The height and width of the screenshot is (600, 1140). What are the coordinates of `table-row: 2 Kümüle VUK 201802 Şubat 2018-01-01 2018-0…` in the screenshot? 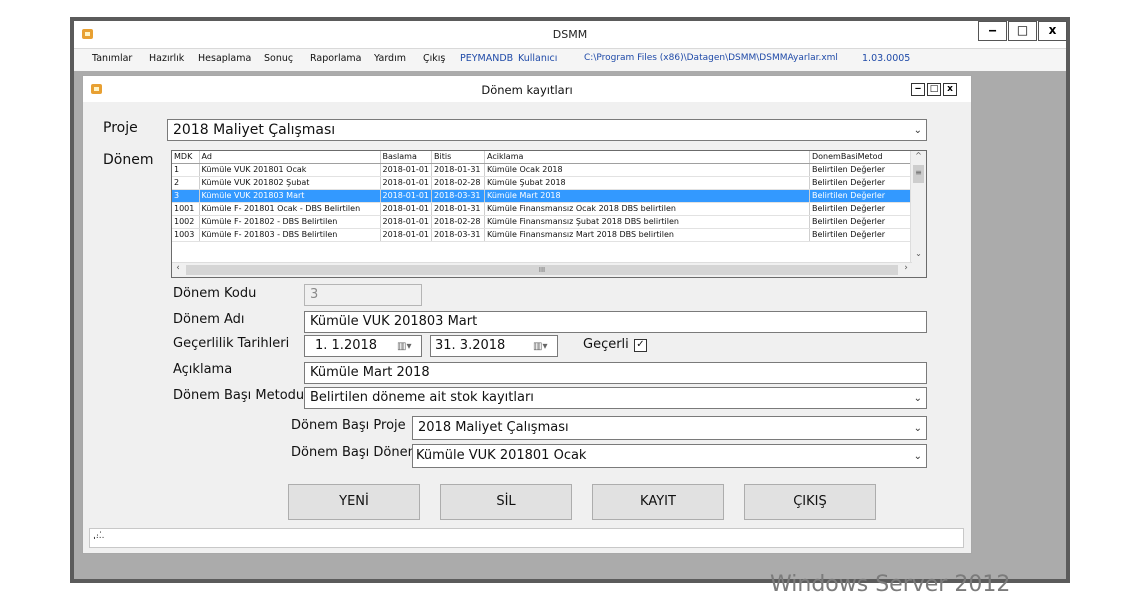 It's located at (542, 183).